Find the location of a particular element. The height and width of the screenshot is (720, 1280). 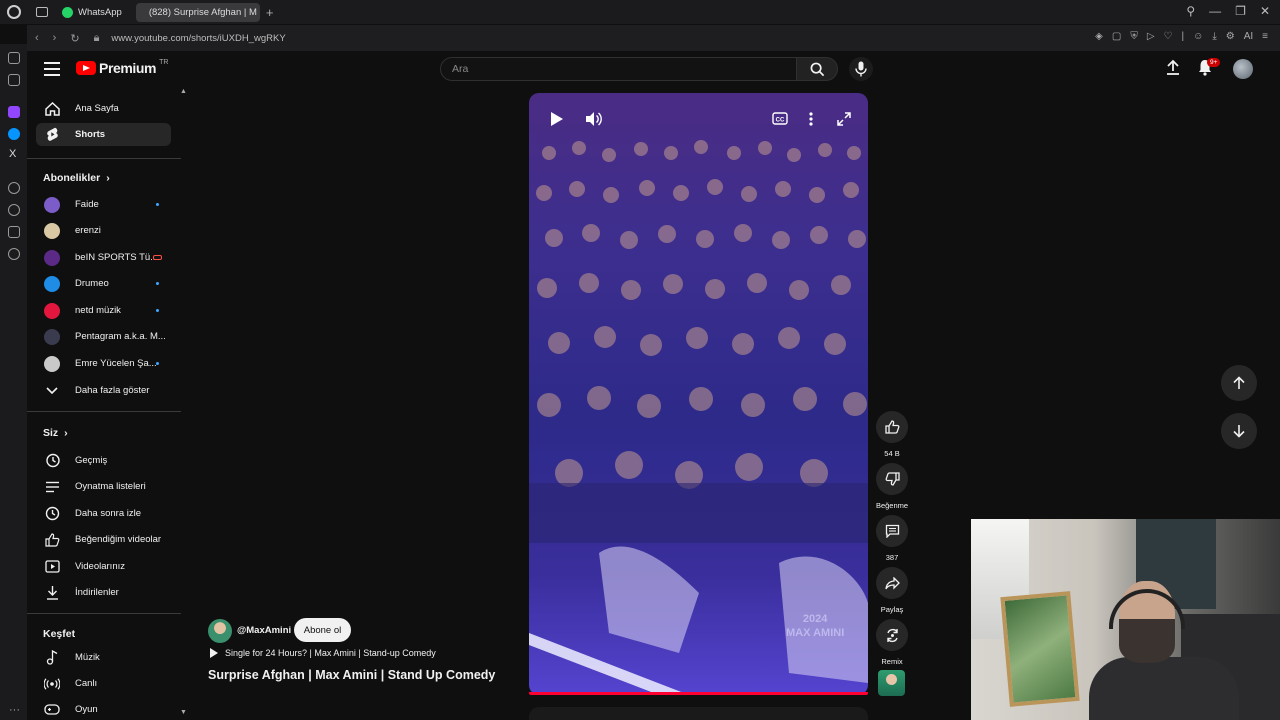

fullscreen-icon is located at coordinates (844, 119).